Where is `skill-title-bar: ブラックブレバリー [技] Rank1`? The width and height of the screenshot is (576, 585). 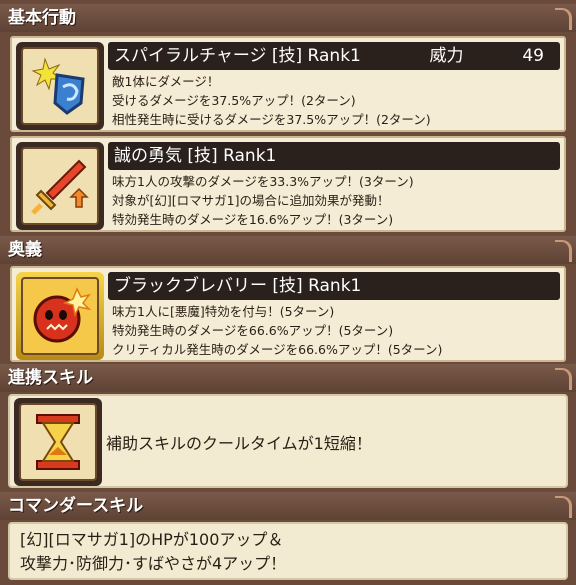 skill-title-bar: ブラックブレバリー [技] Rank1 is located at coordinates (334, 286).